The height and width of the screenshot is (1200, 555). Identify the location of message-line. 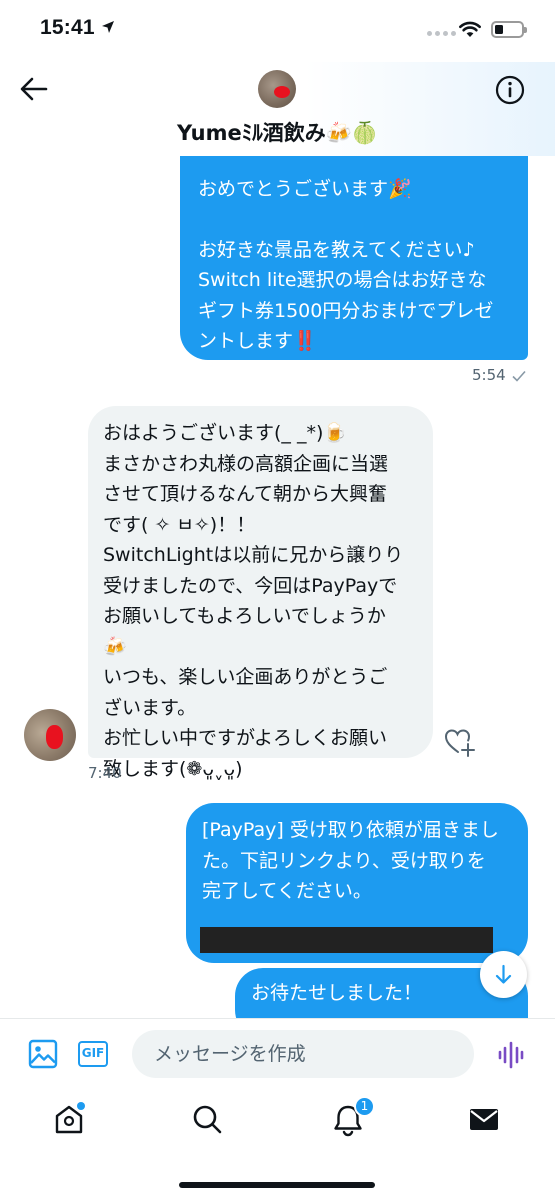
(355, 220).